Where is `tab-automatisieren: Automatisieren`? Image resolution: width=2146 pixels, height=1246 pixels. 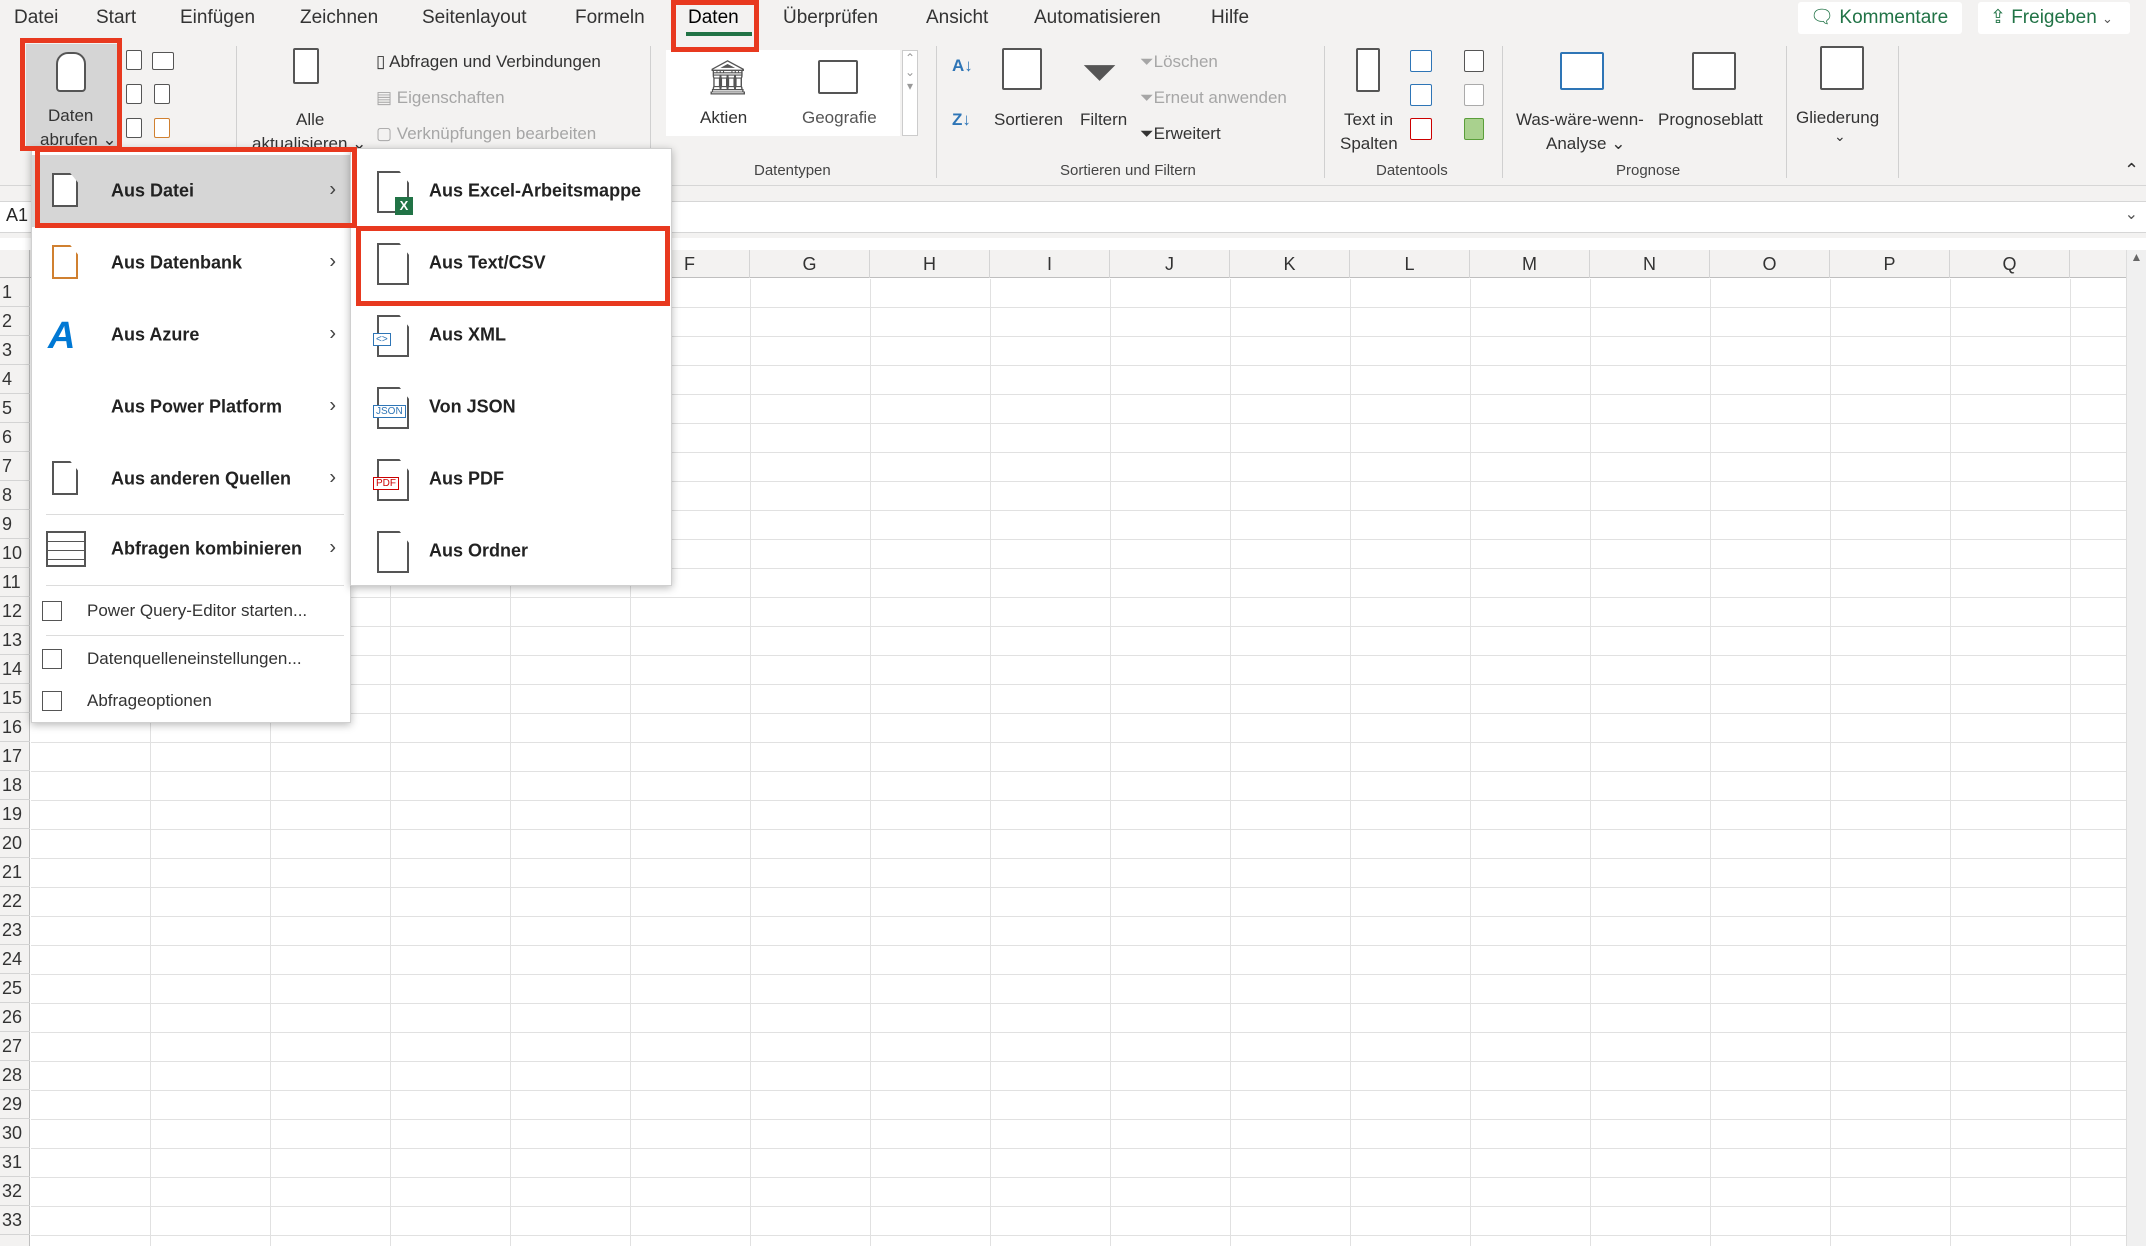
tab-automatisieren: Automatisieren is located at coordinates (1097, 18).